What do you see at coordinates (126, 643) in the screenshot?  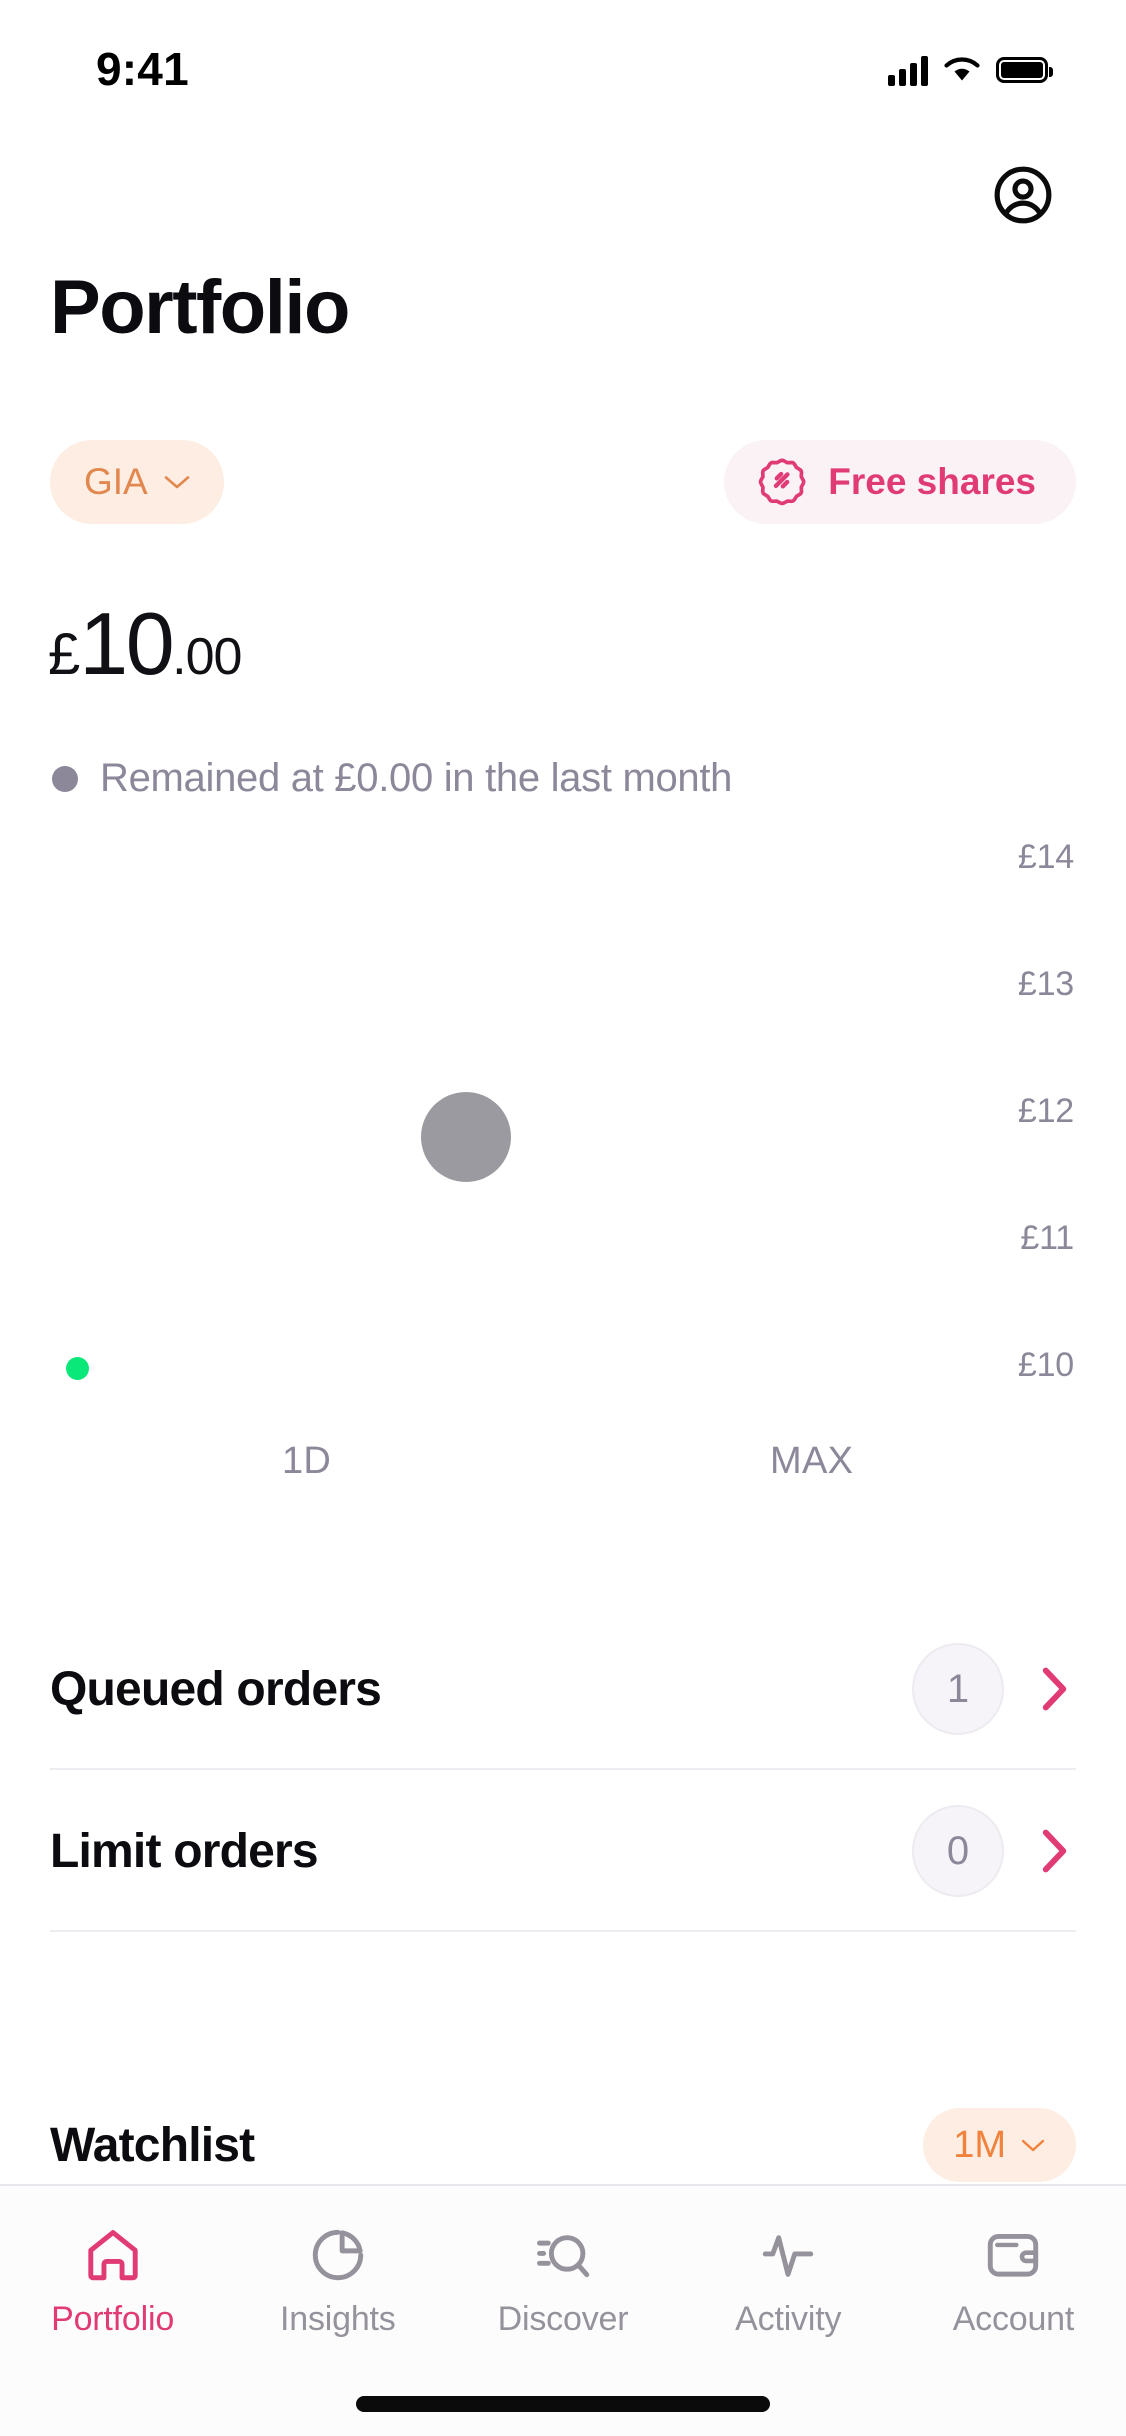 I see `balance-integer: 10` at bounding box center [126, 643].